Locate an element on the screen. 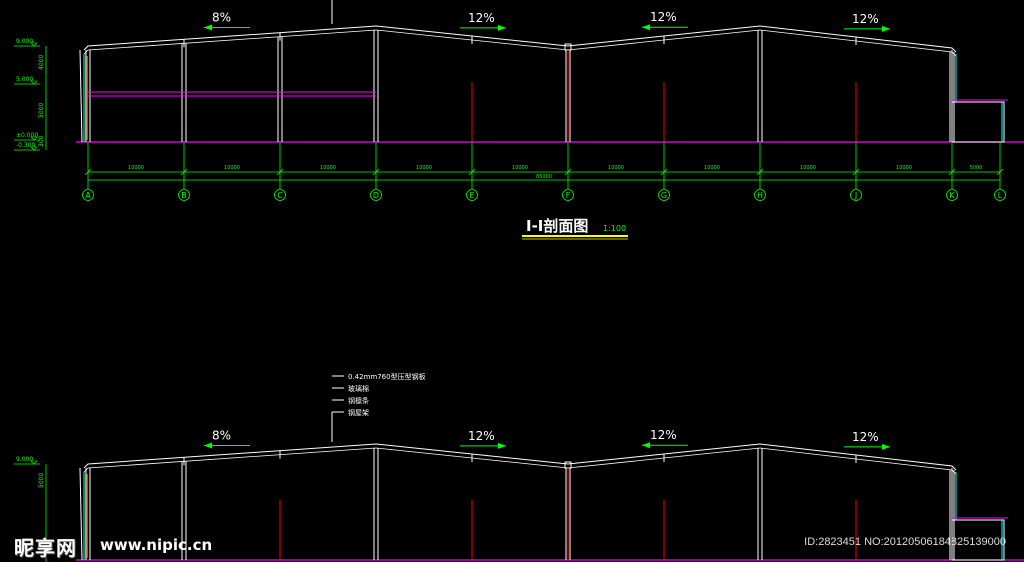 The width and height of the screenshot is (1024, 562). bay-dimension: 5000 is located at coordinates (976, 168).